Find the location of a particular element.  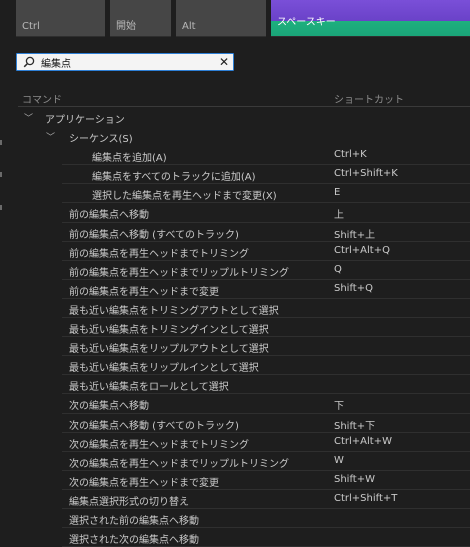

search-icon is located at coordinates (29, 62).